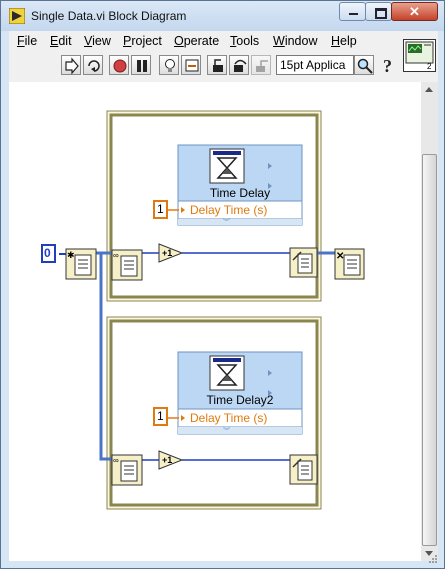 Image resolution: width=445 pixels, height=569 pixels. What do you see at coordinates (167, 460) in the screenshot?
I see `increment-bottom-label: +1` at bounding box center [167, 460].